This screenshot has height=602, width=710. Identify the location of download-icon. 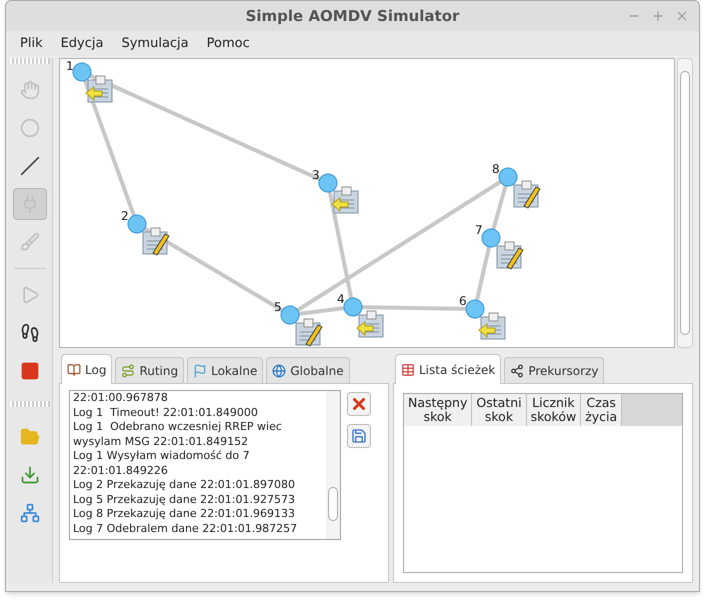
(30, 475).